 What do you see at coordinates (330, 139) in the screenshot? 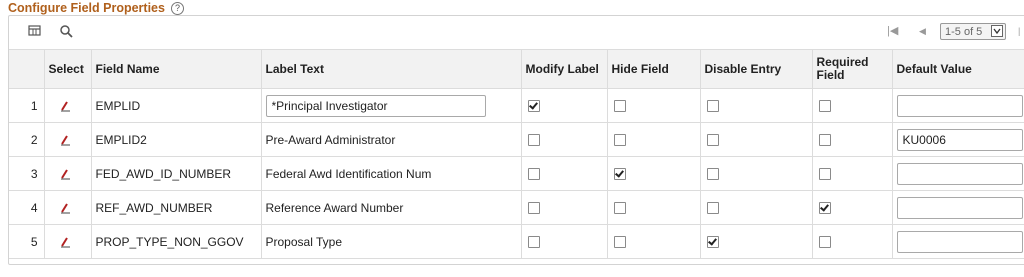
I see `label-text: Pre-Award Administrator` at bounding box center [330, 139].